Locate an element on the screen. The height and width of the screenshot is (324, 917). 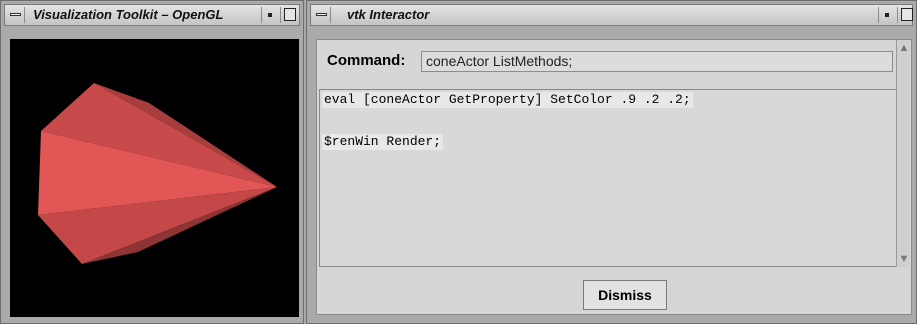
output-line: $renWin Render; is located at coordinates (383, 142).